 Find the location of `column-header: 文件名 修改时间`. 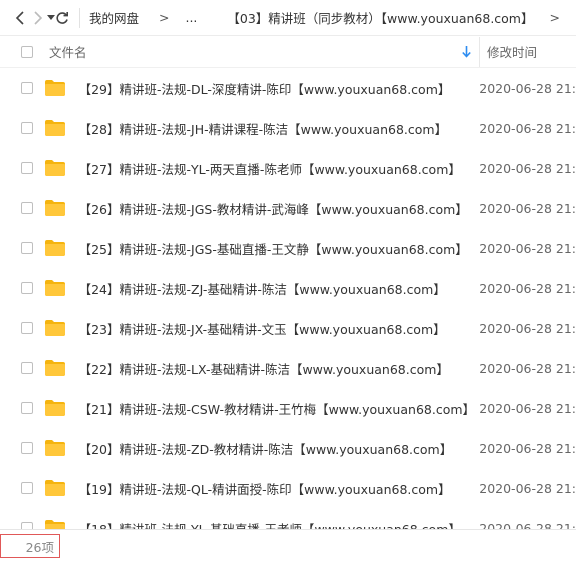

column-header: 文件名 修改时间 is located at coordinates (288, 52).